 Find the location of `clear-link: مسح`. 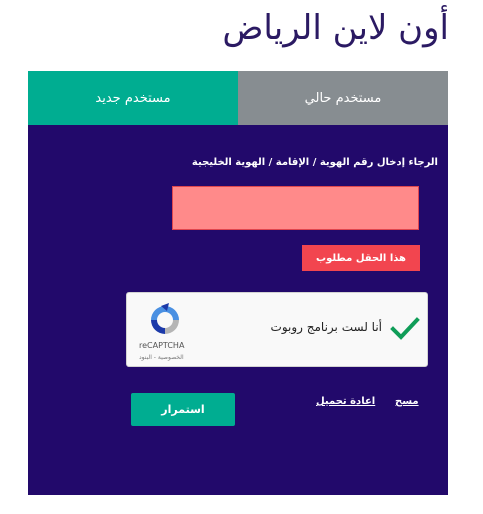

clear-link: مسح is located at coordinates (407, 401).